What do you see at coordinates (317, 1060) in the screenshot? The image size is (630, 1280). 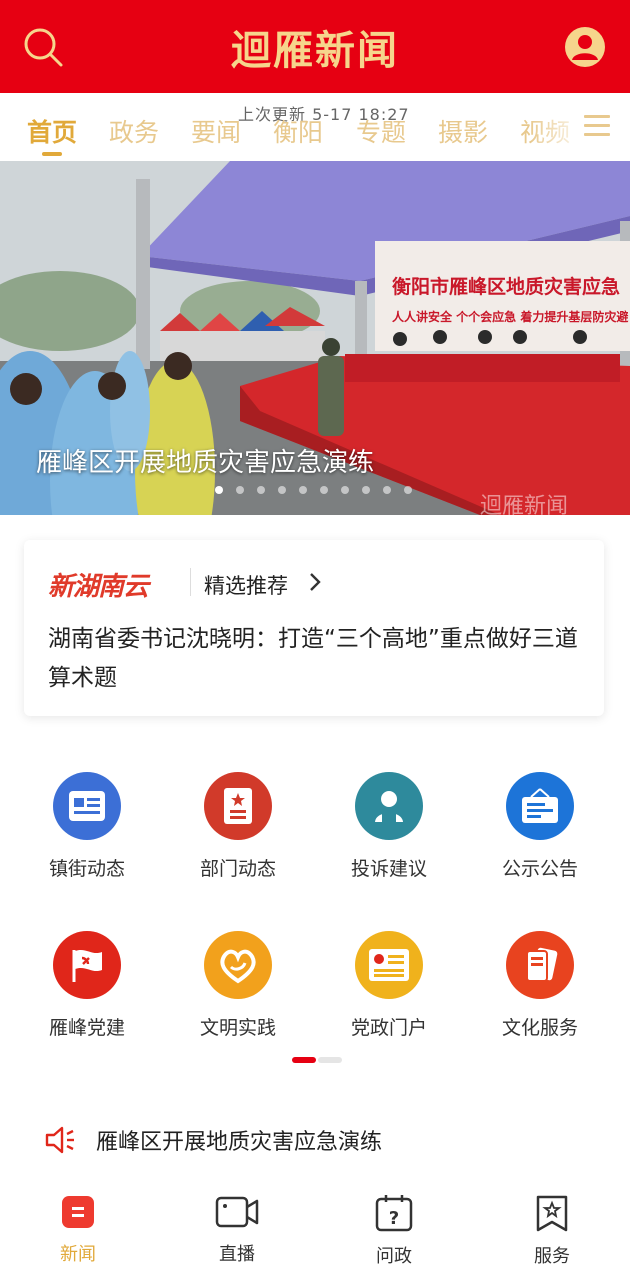 I see `grid-pager` at bounding box center [317, 1060].